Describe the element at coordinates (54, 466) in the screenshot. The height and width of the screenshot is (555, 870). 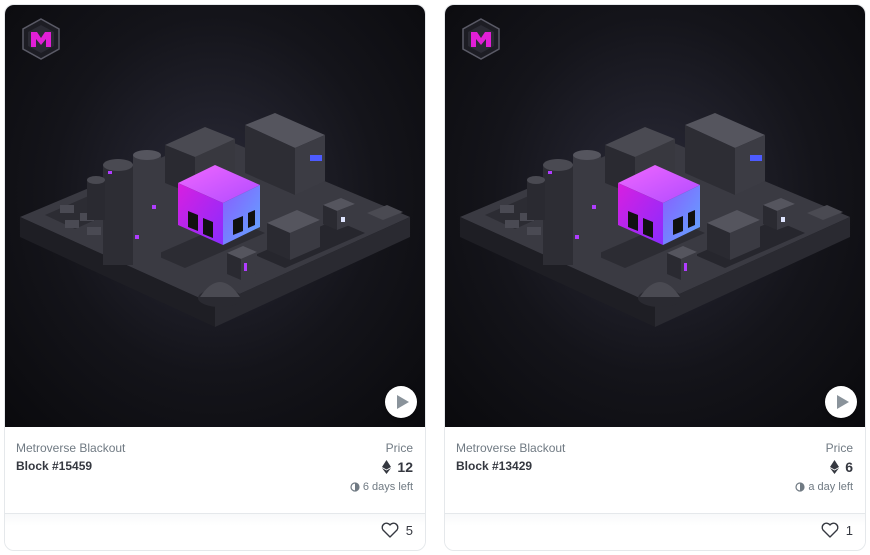
I see `asset-name: Block #15459` at that location.